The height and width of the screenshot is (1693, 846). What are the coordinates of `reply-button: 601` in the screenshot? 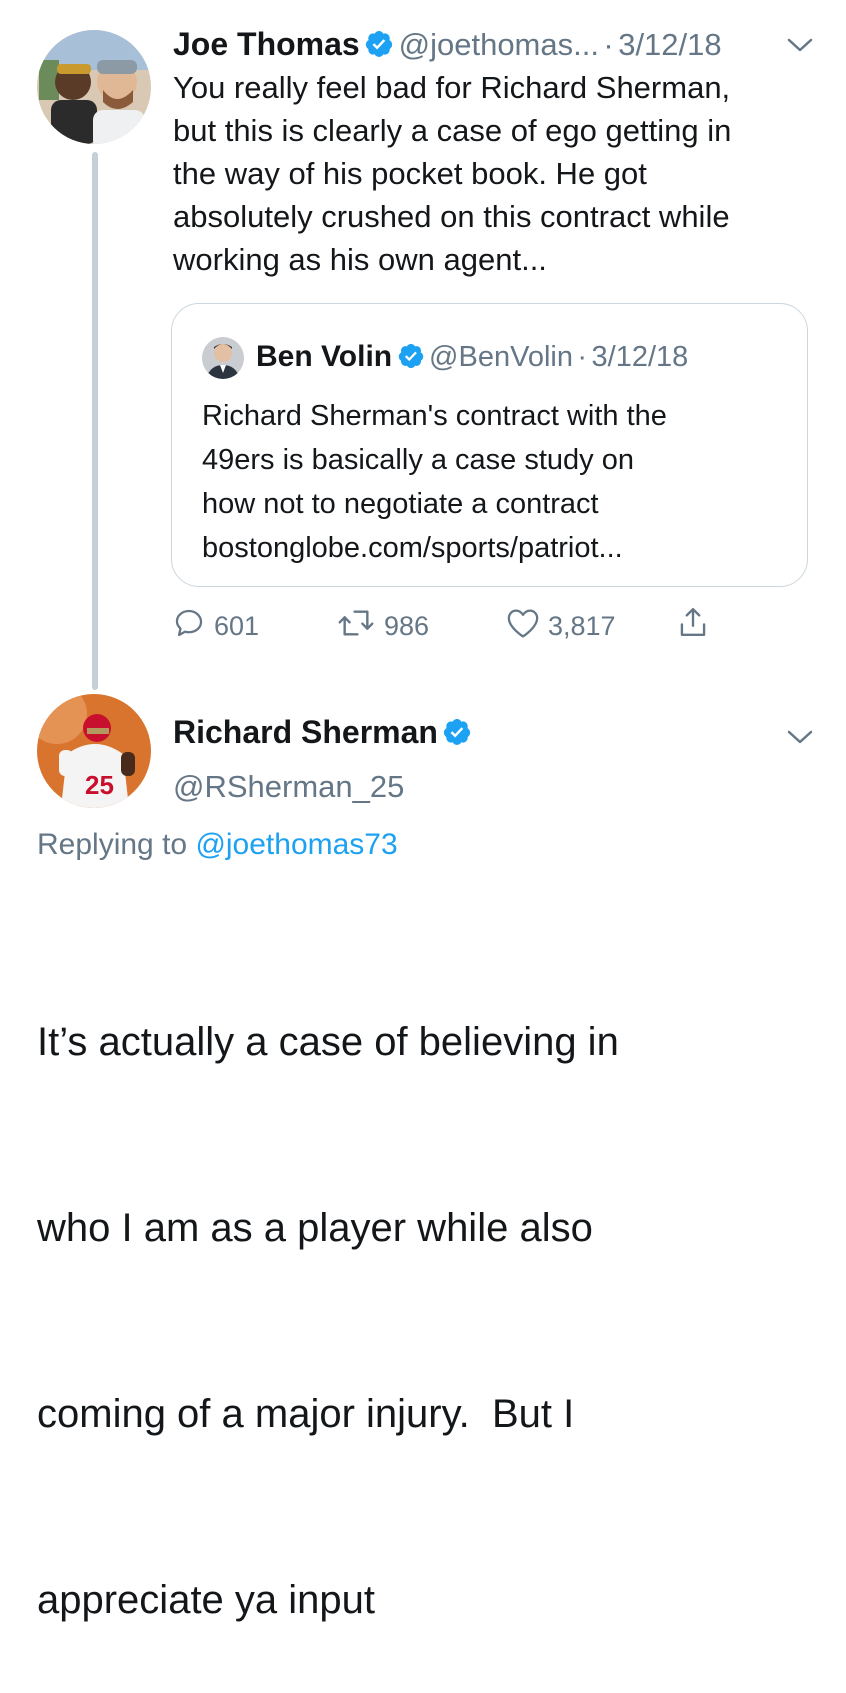 It's located at (215, 626).